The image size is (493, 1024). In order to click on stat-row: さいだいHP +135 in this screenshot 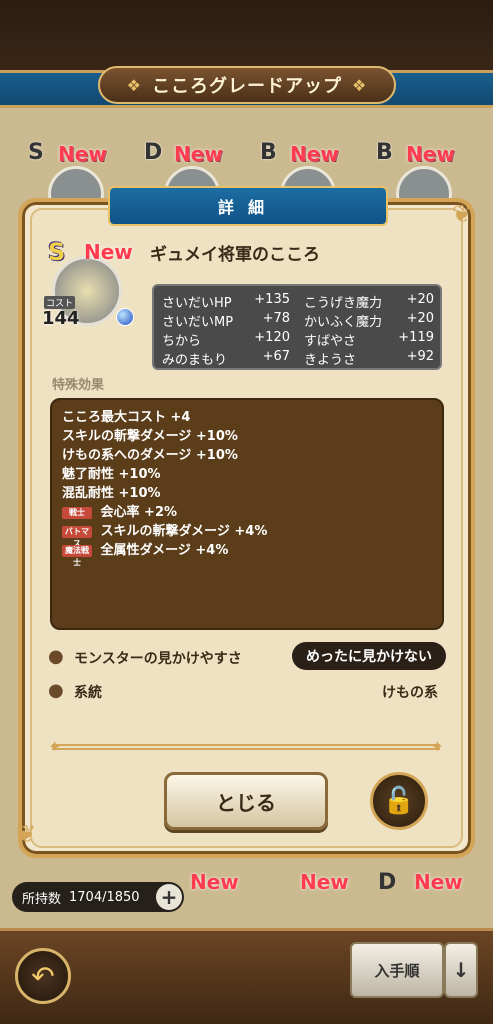, I will do `click(226, 301)`.